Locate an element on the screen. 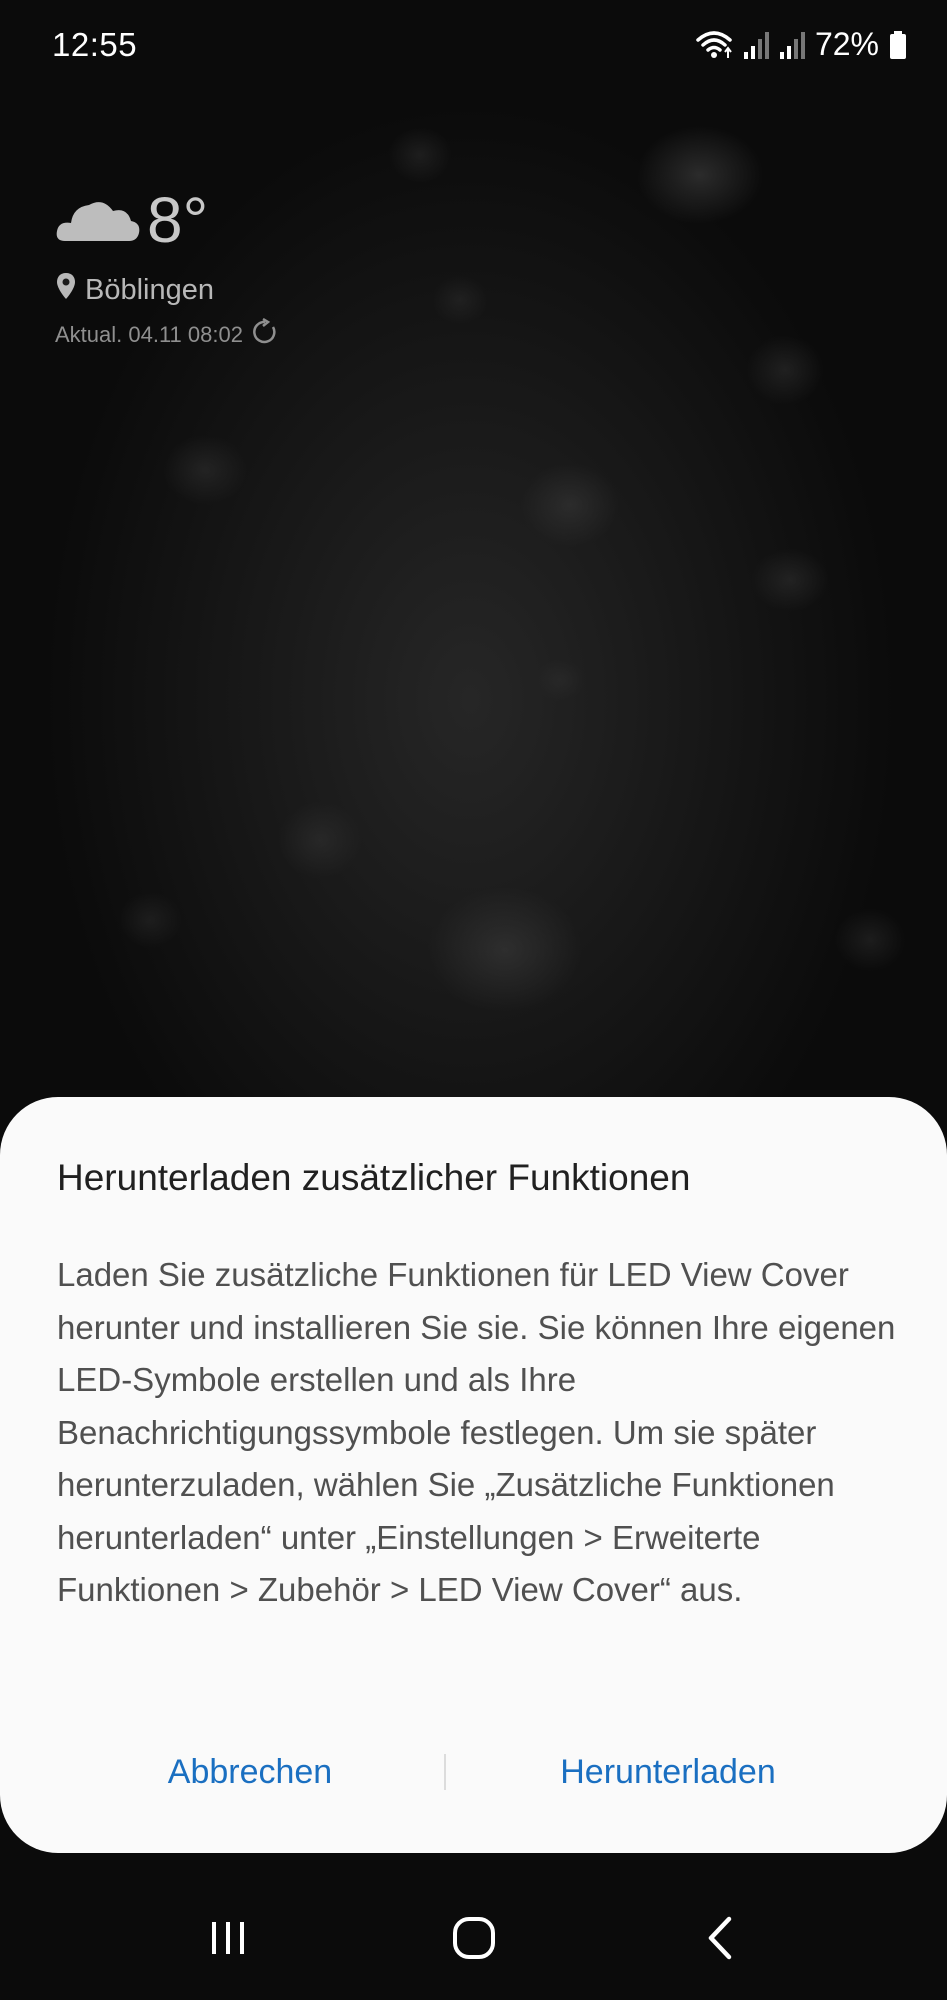 The image size is (947, 2000). location-pin-icon is located at coordinates (66, 290).